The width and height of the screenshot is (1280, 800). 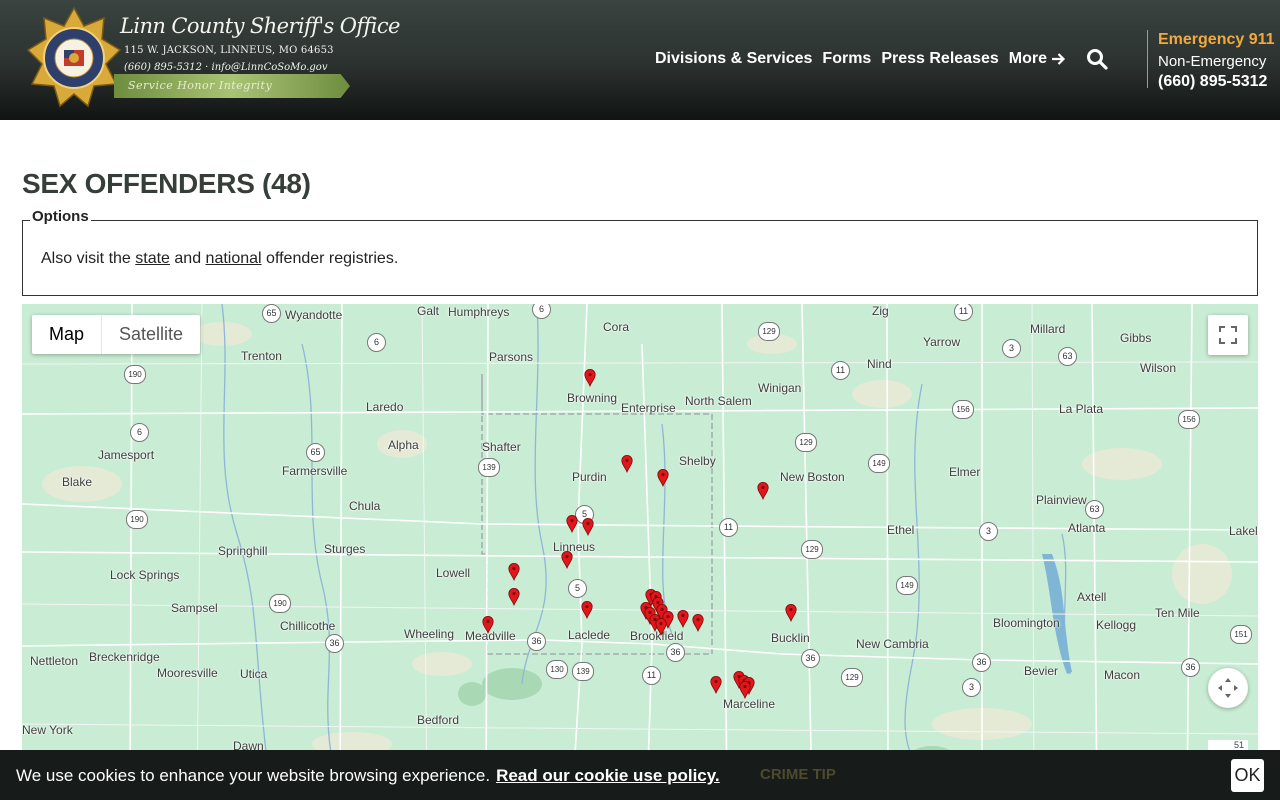 What do you see at coordinates (260, 26) in the screenshot?
I see `logo-title: Linn County Sheriff's Office` at bounding box center [260, 26].